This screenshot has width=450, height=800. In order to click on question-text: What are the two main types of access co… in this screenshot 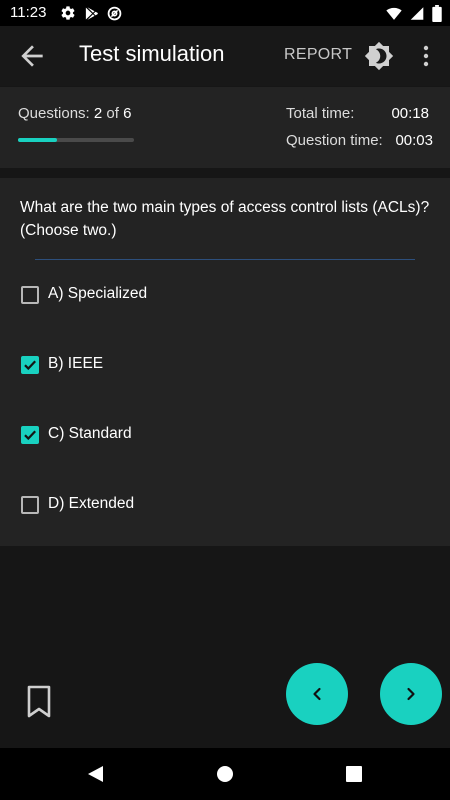, I will do `click(225, 219)`.